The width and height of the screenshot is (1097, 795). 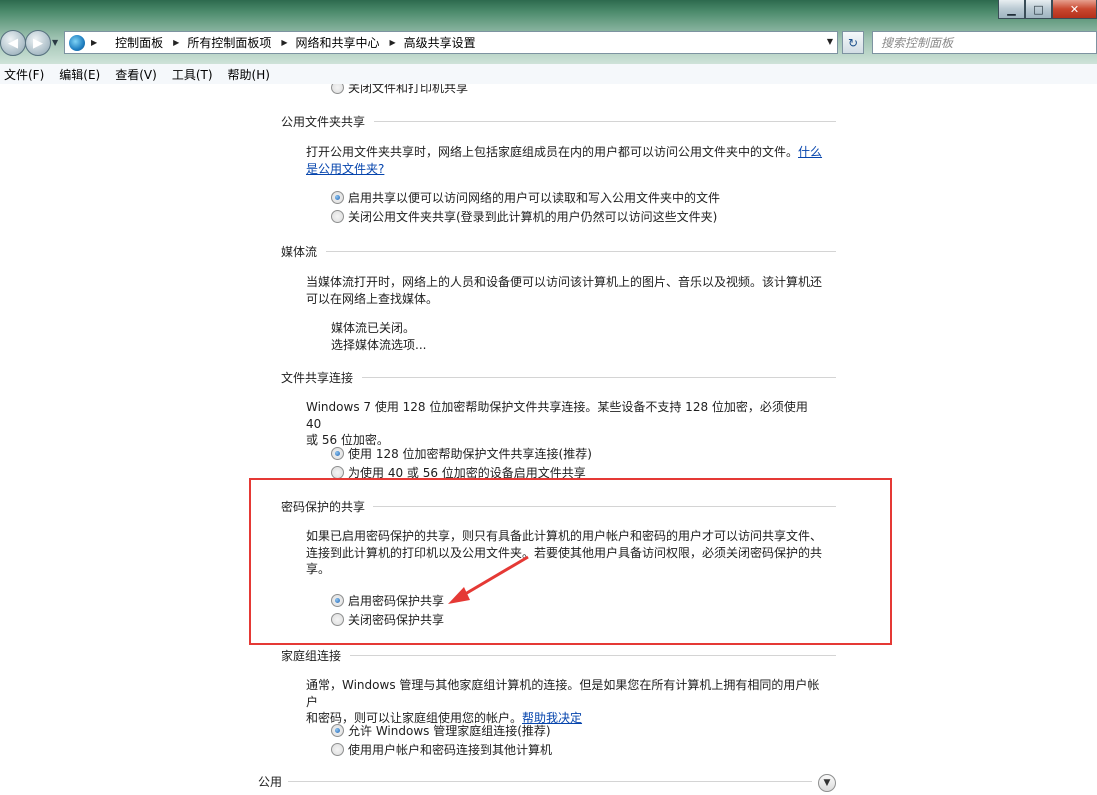 I want to click on search-box, so click(x=984, y=42).